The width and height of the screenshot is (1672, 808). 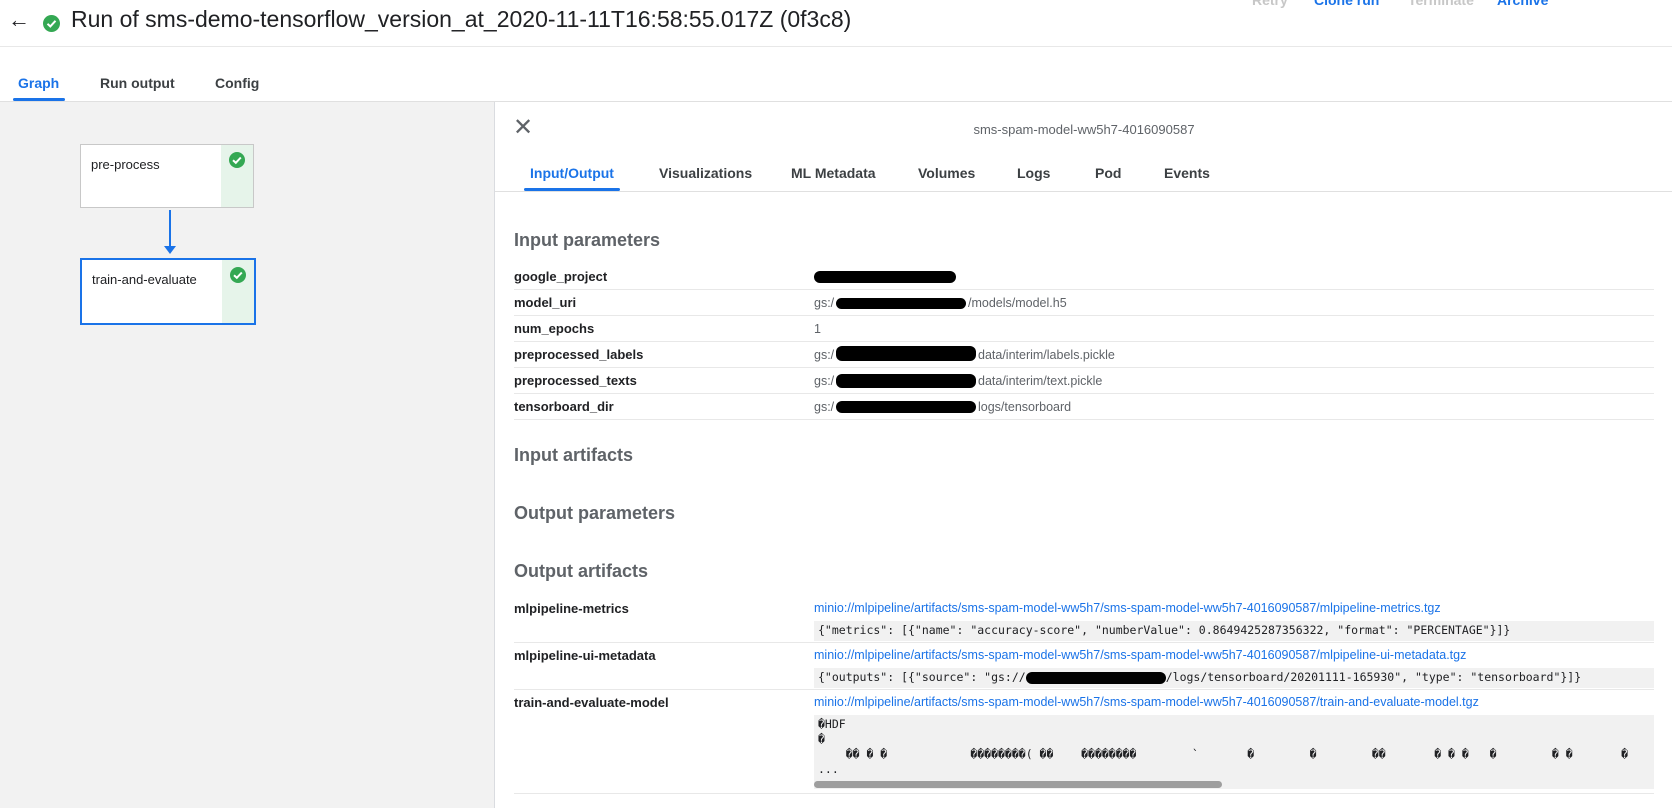 I want to click on graph-node-pre-process: pre-process, so click(x=167, y=176).